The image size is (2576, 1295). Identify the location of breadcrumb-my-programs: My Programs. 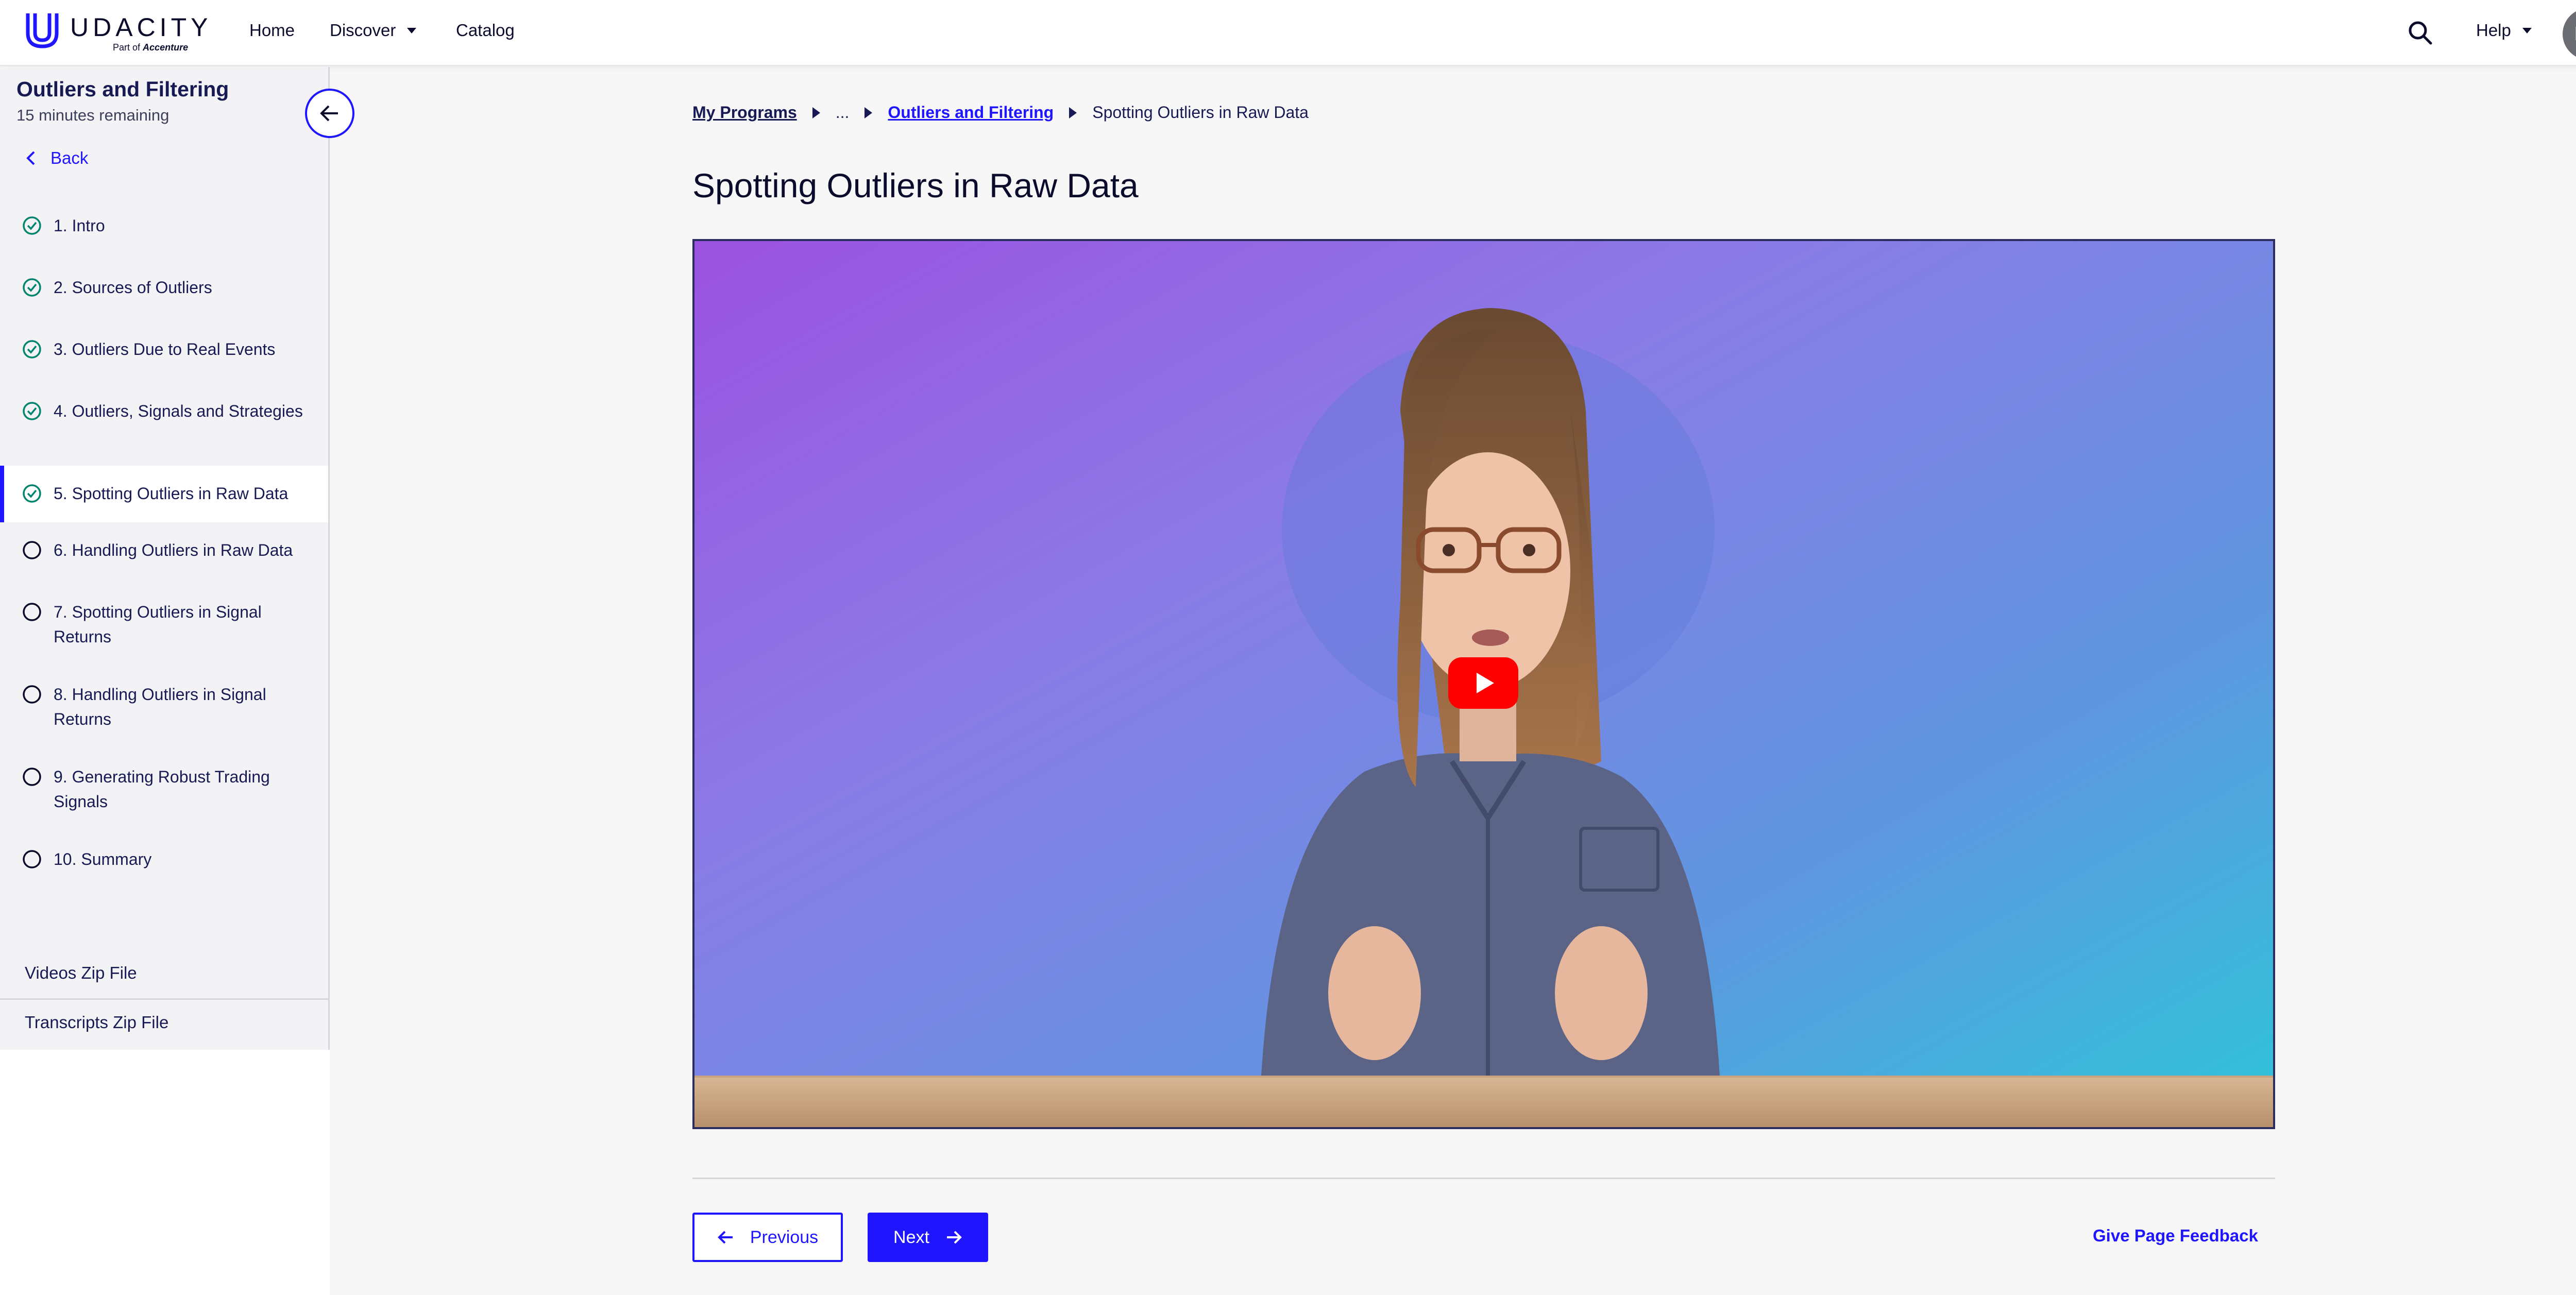
(744, 112).